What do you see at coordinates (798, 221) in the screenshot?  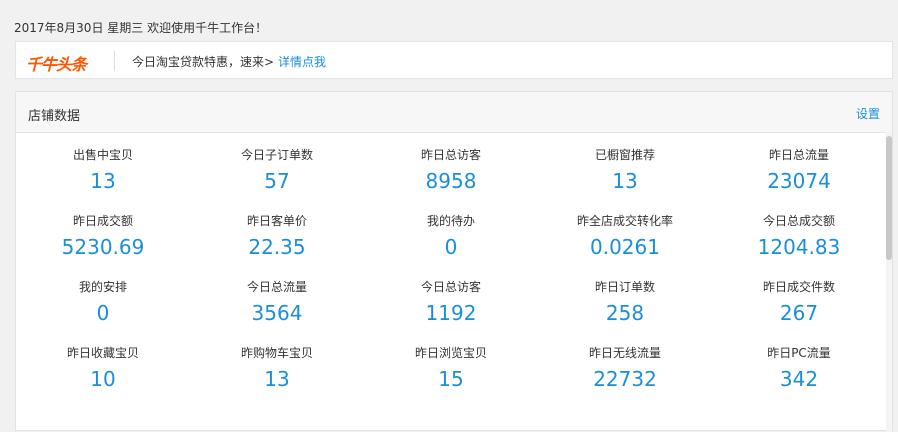 I see `stat-label: 今日总成交额` at bounding box center [798, 221].